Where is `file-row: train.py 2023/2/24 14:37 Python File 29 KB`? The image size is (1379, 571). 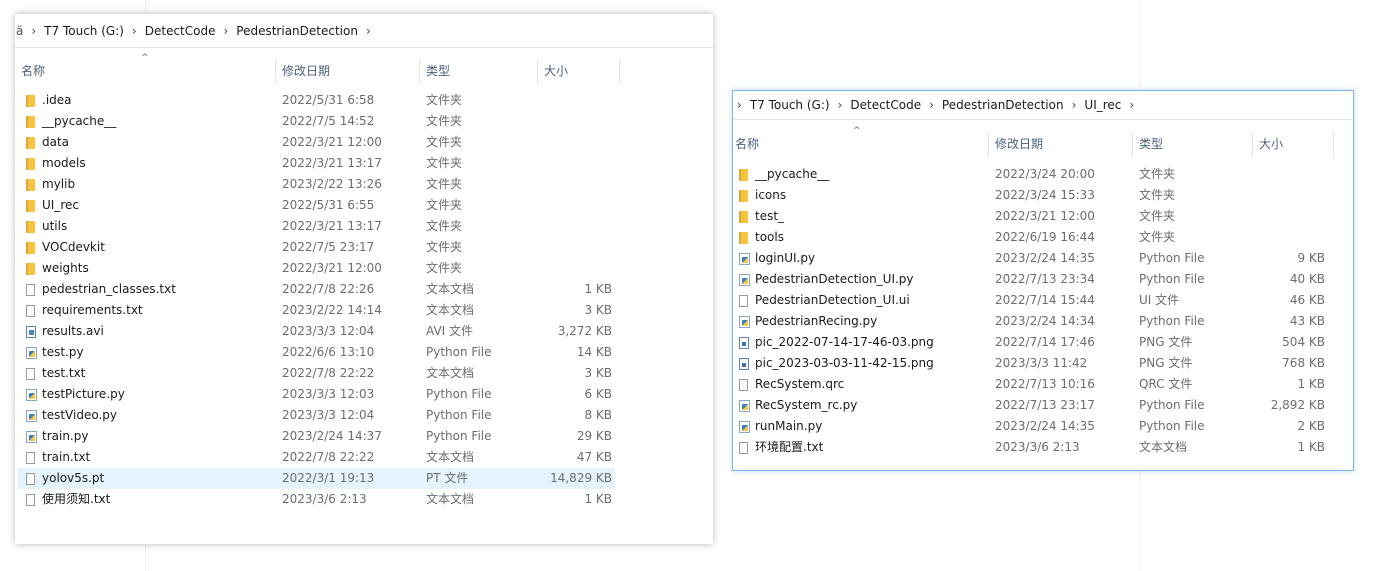
file-row: train.py 2023/2/24 14:37 Python File 29 KB is located at coordinates (364, 436).